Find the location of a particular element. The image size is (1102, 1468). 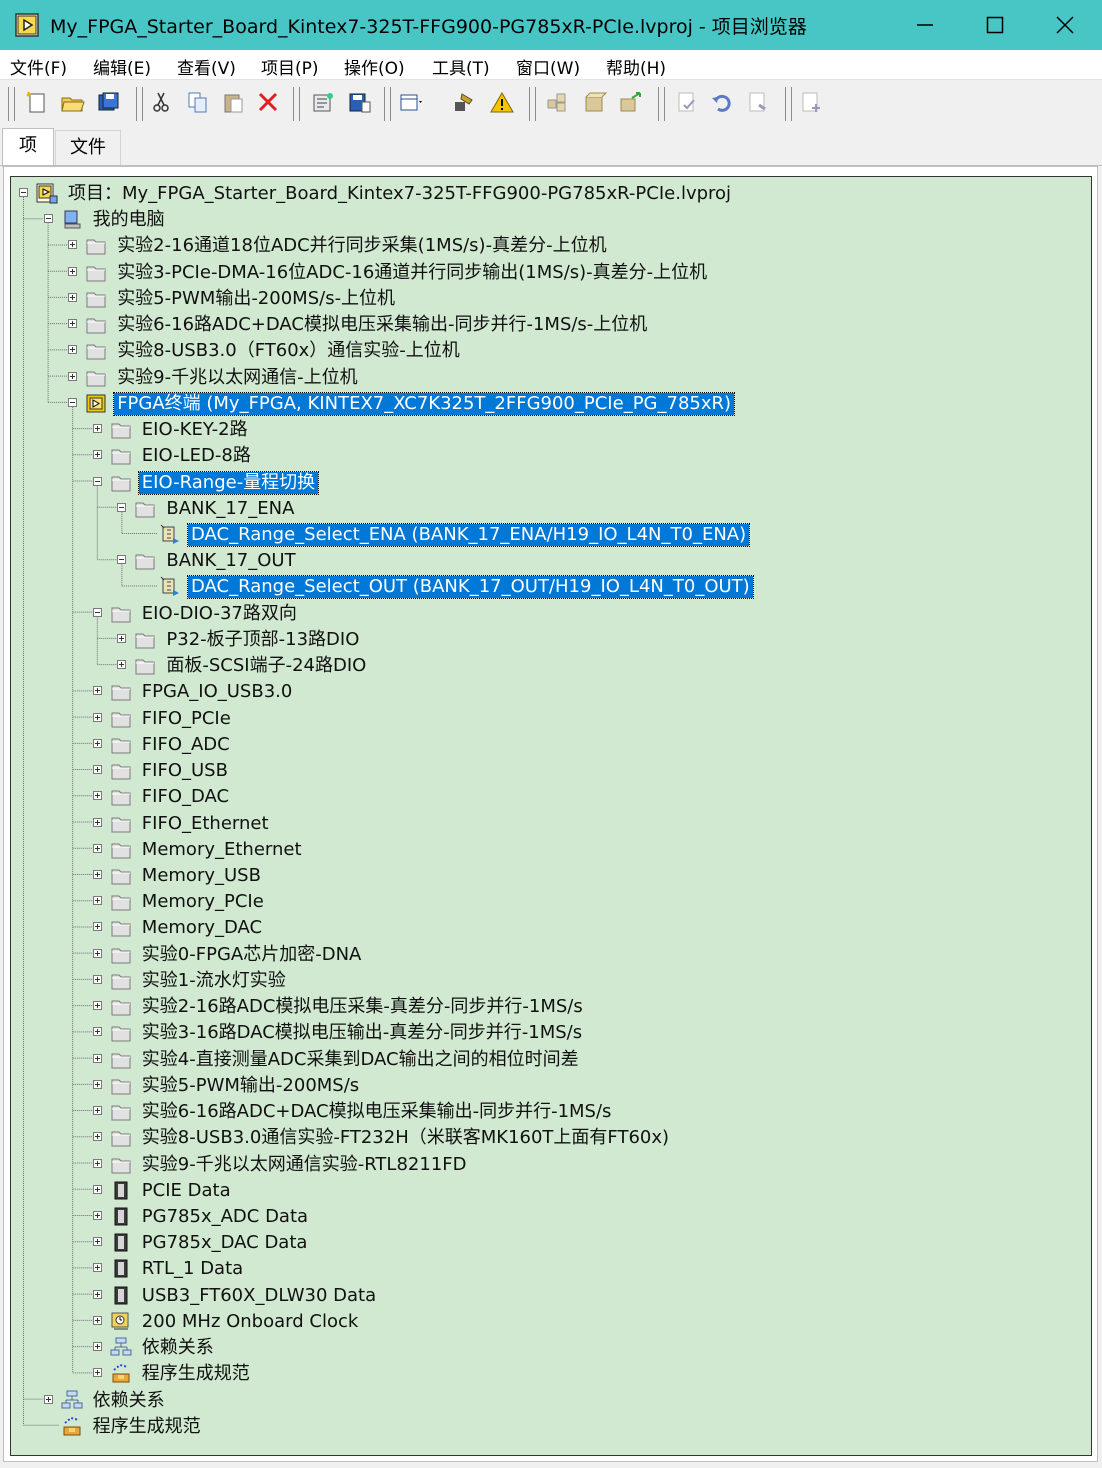

menu-help: 帮助(H) is located at coordinates (636, 66).